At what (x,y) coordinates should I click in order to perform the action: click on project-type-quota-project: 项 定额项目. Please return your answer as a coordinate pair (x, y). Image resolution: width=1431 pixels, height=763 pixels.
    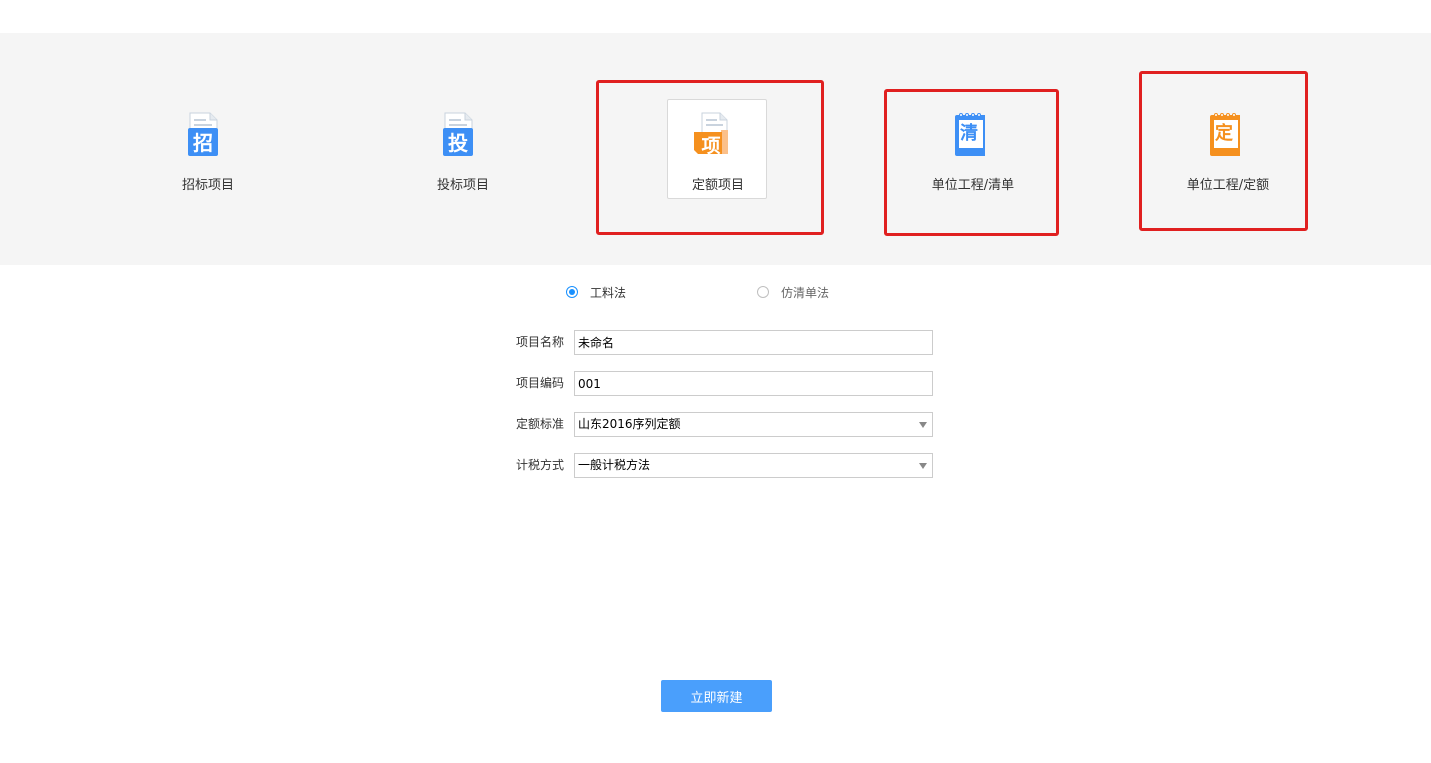
    Looking at the image, I should click on (717, 149).